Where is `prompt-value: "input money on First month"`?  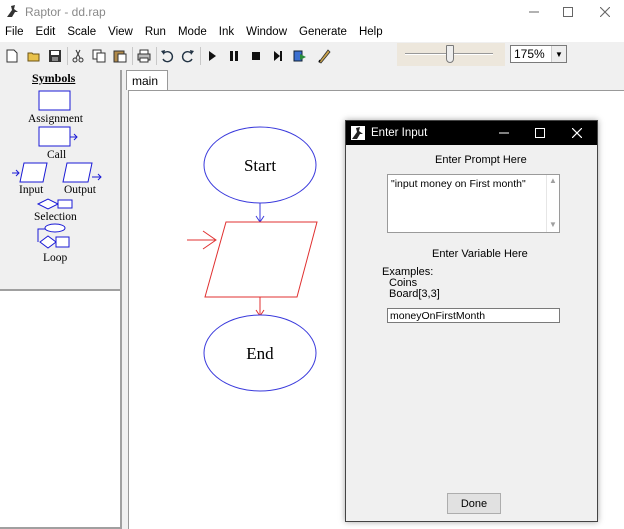 prompt-value: "input money on First month" is located at coordinates (458, 184).